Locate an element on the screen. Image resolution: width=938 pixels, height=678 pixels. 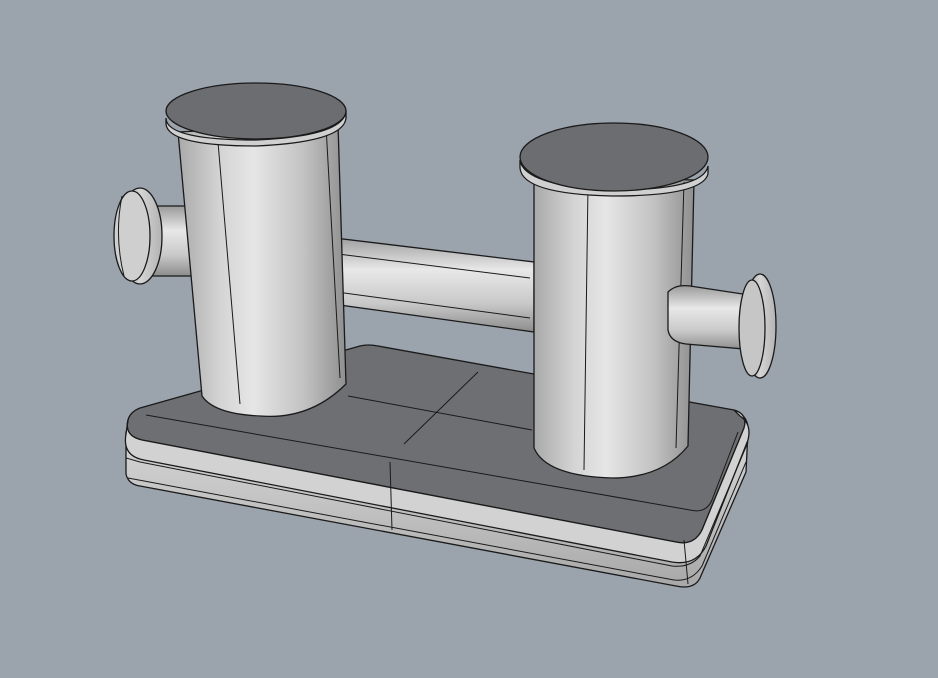
left-post is located at coordinates (262, 270).